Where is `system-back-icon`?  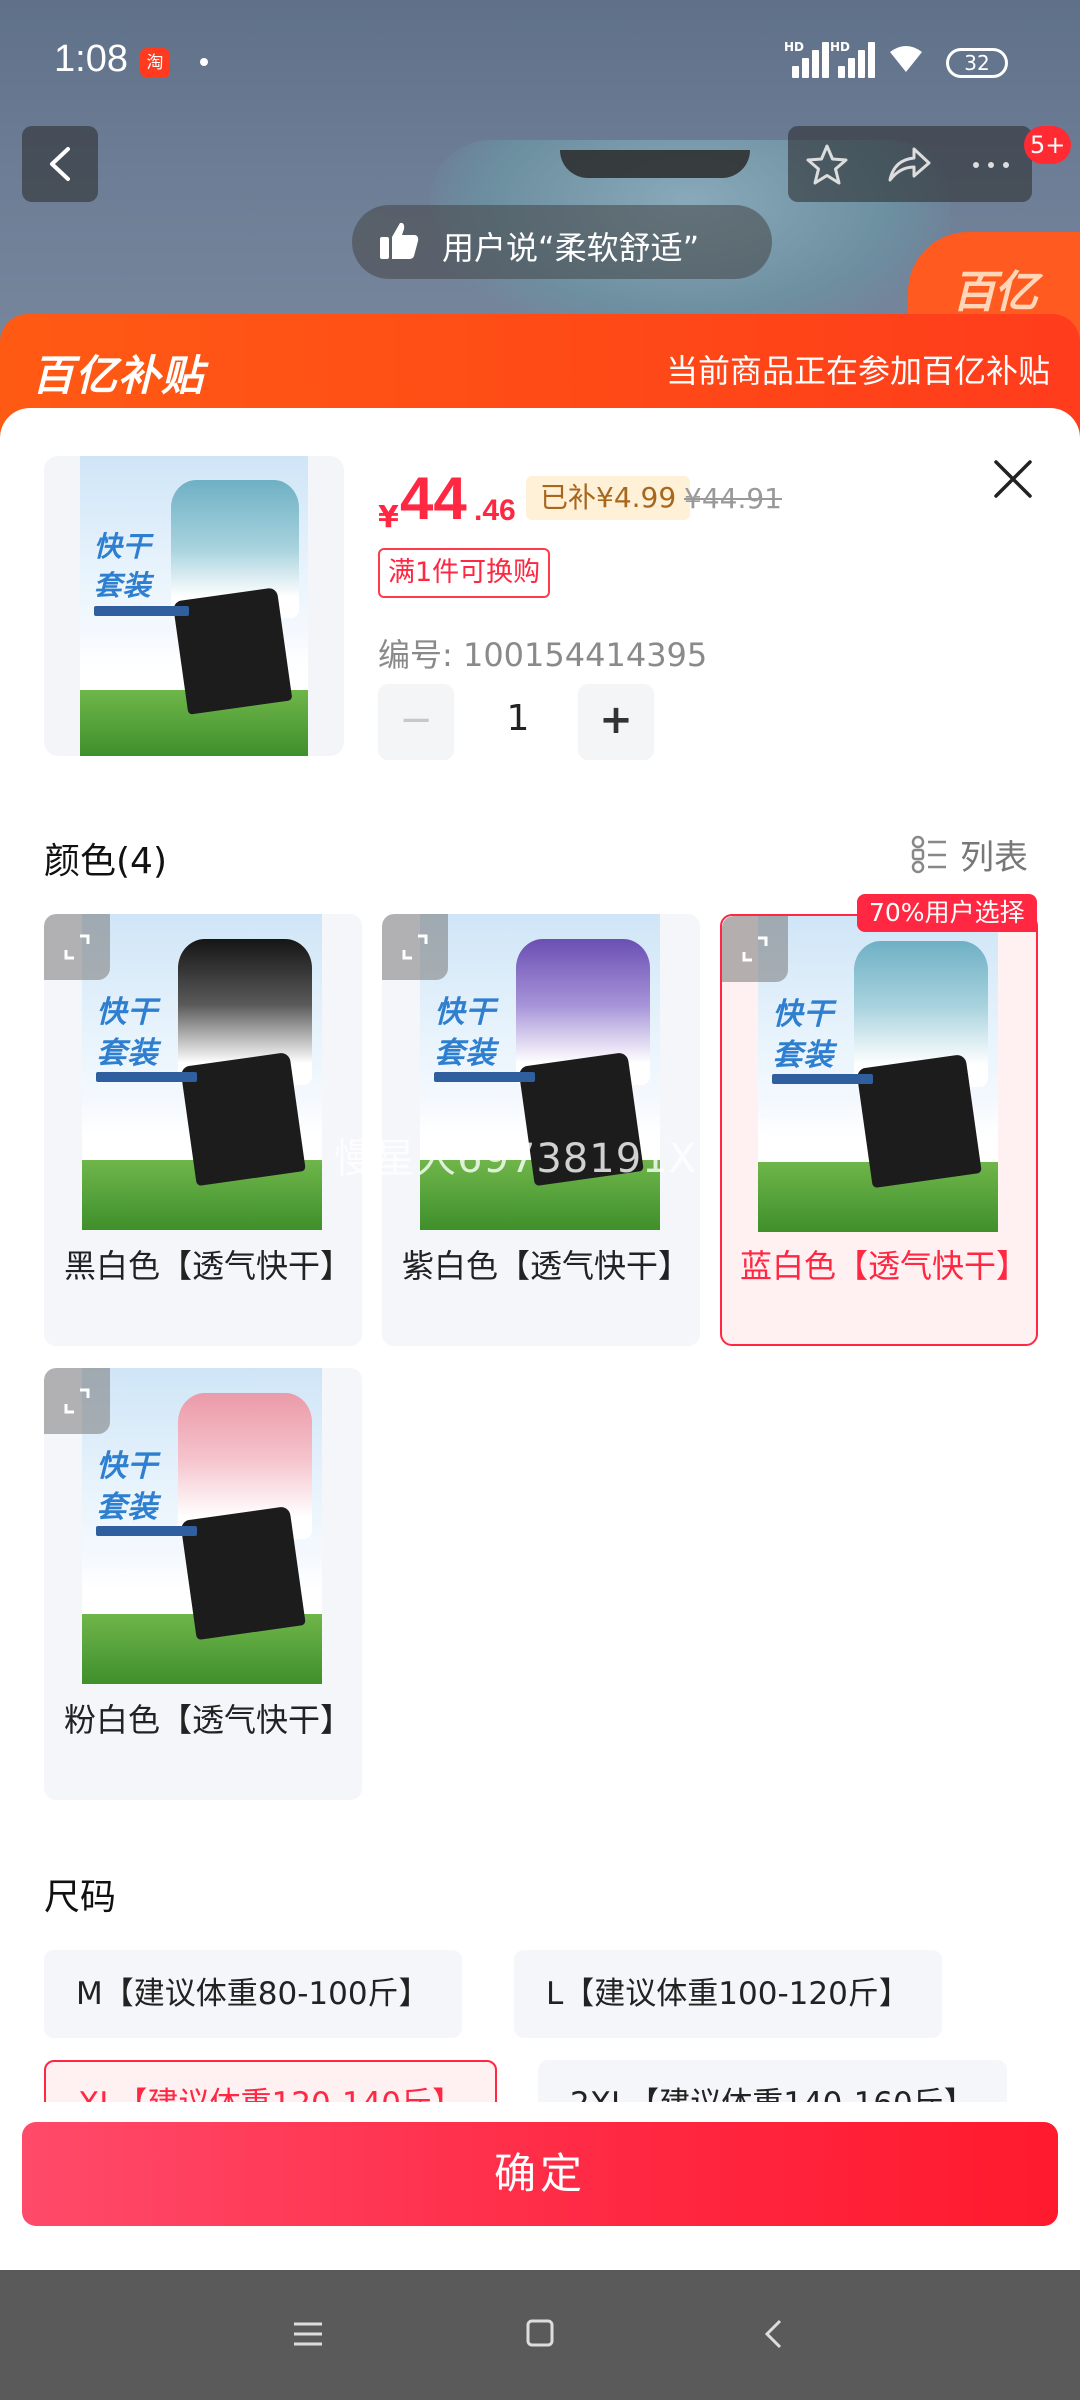 system-back-icon is located at coordinates (774, 2334).